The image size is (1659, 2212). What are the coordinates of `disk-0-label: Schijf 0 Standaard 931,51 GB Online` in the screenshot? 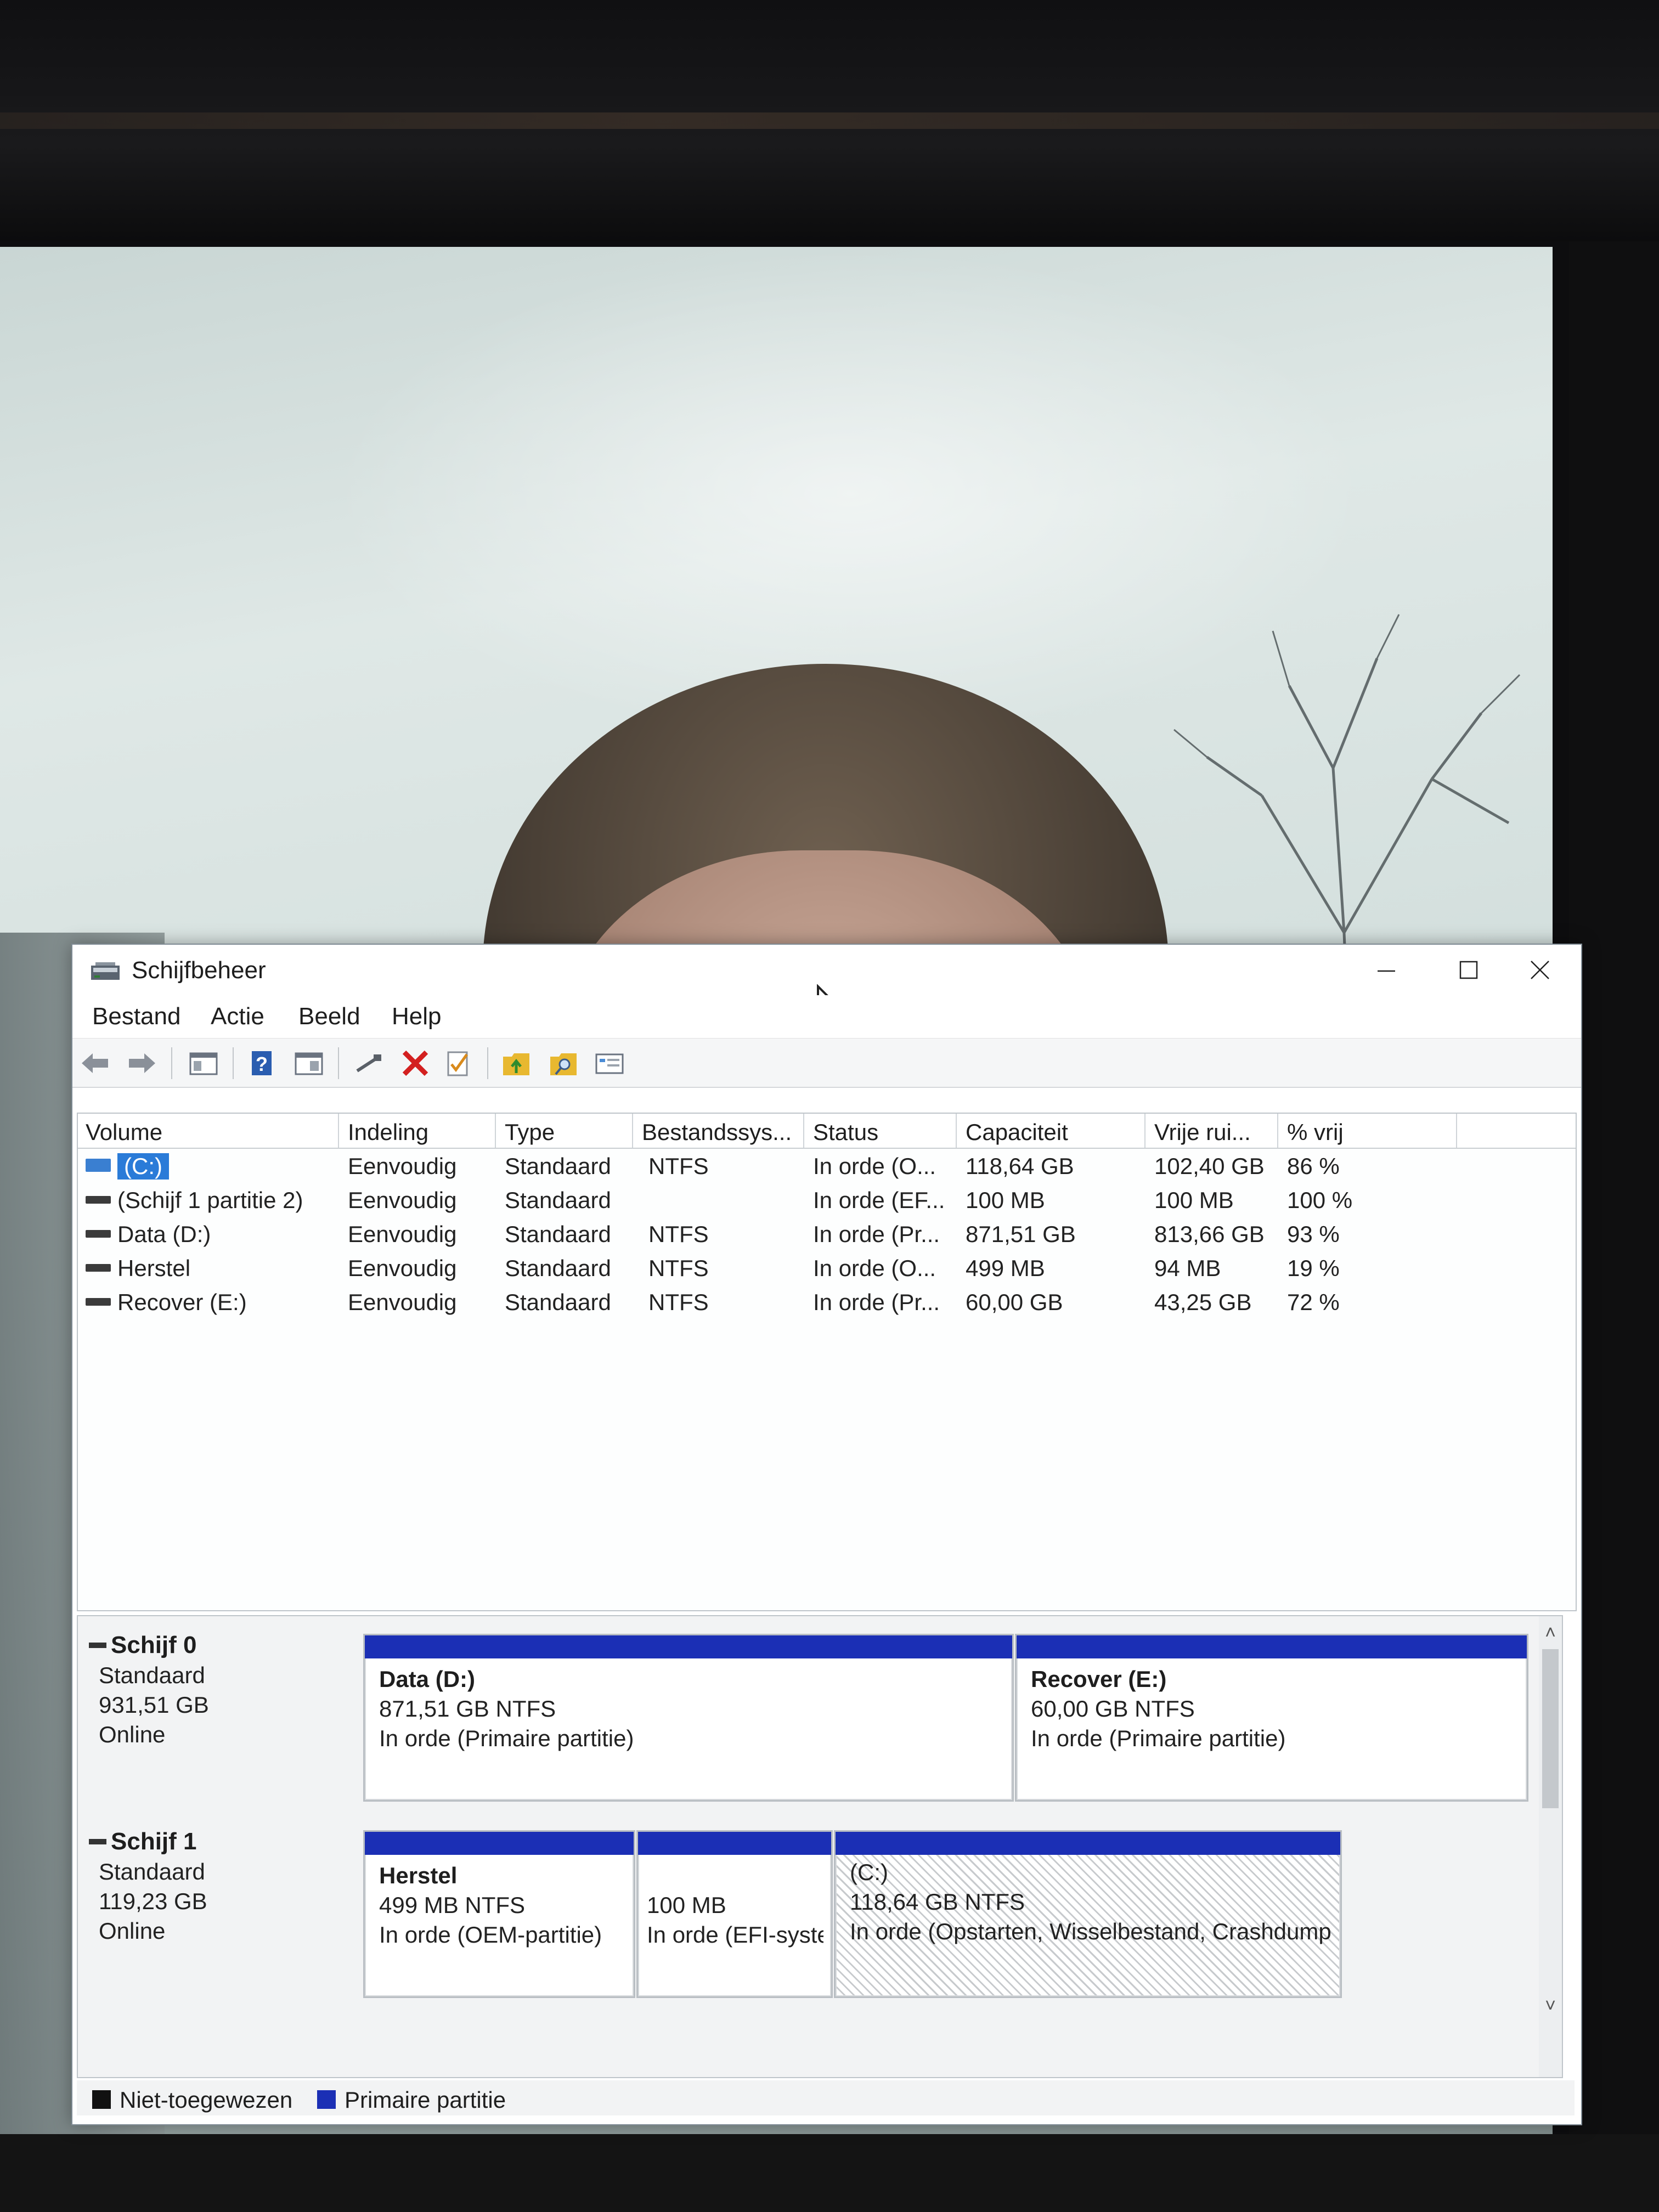 It's located at (215, 1717).